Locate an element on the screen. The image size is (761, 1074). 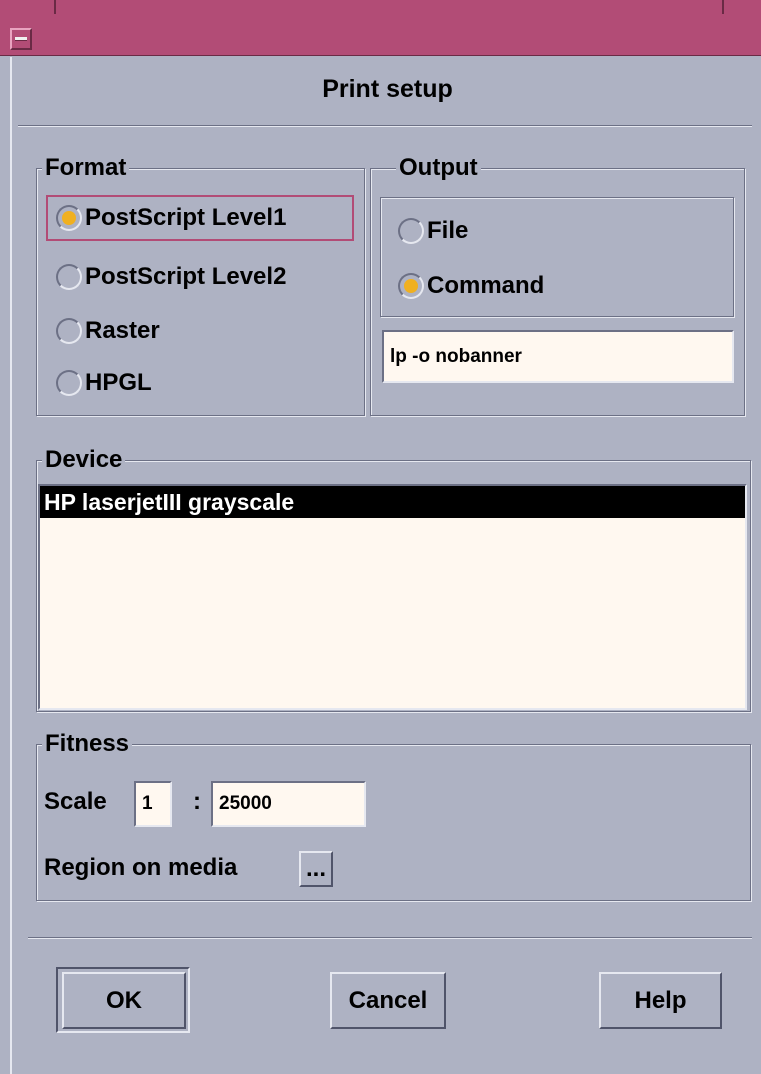
format-option-postscript-level2: PostScript Level2 is located at coordinates (171, 277).